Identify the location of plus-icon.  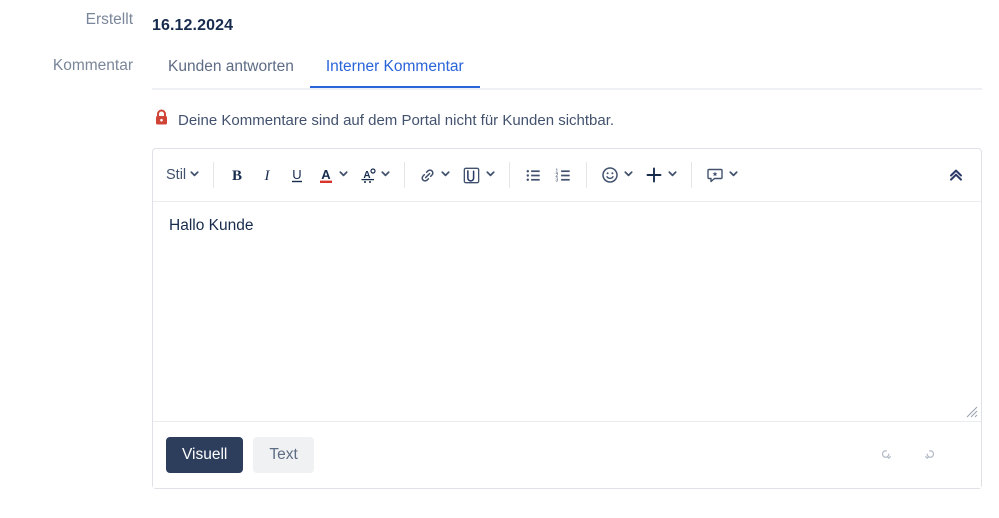
(654, 175).